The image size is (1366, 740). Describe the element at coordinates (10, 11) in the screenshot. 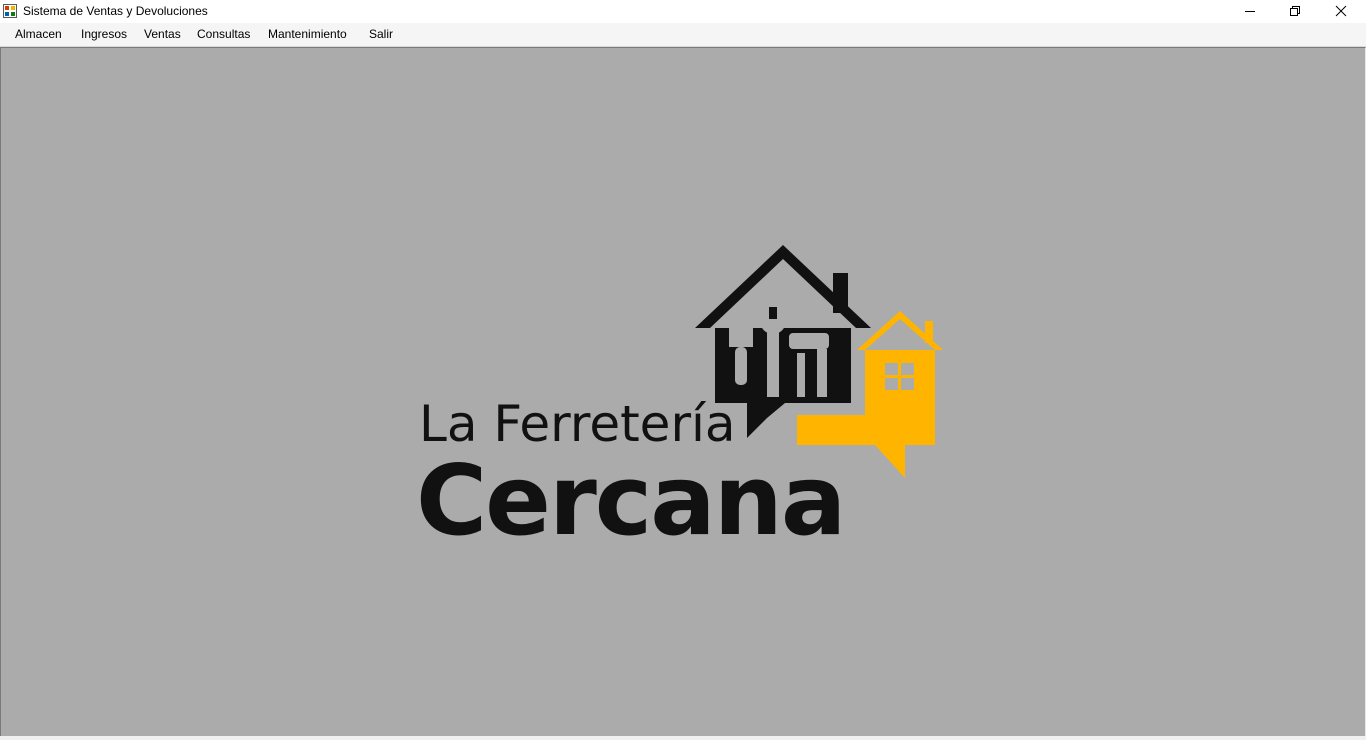

I see `form-icon` at that location.